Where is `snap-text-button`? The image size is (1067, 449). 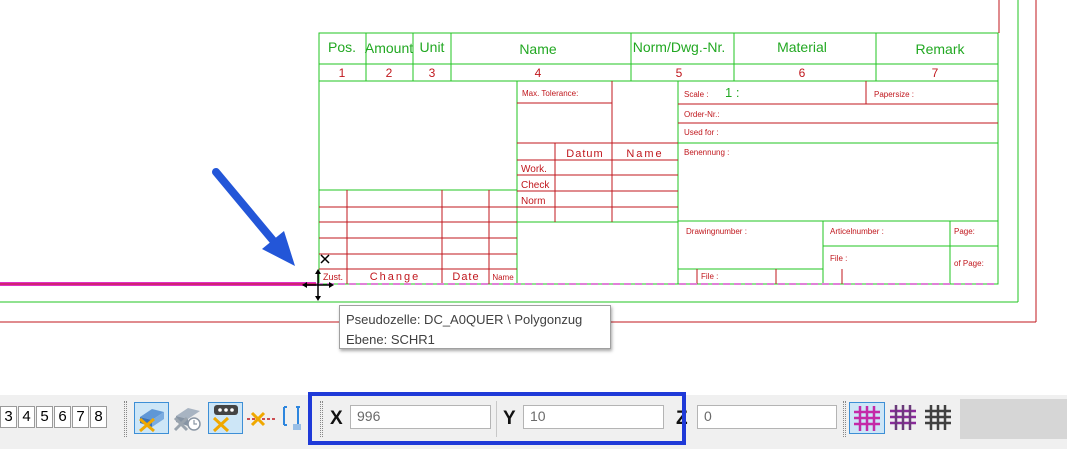 snap-text-button is located at coordinates (292, 418).